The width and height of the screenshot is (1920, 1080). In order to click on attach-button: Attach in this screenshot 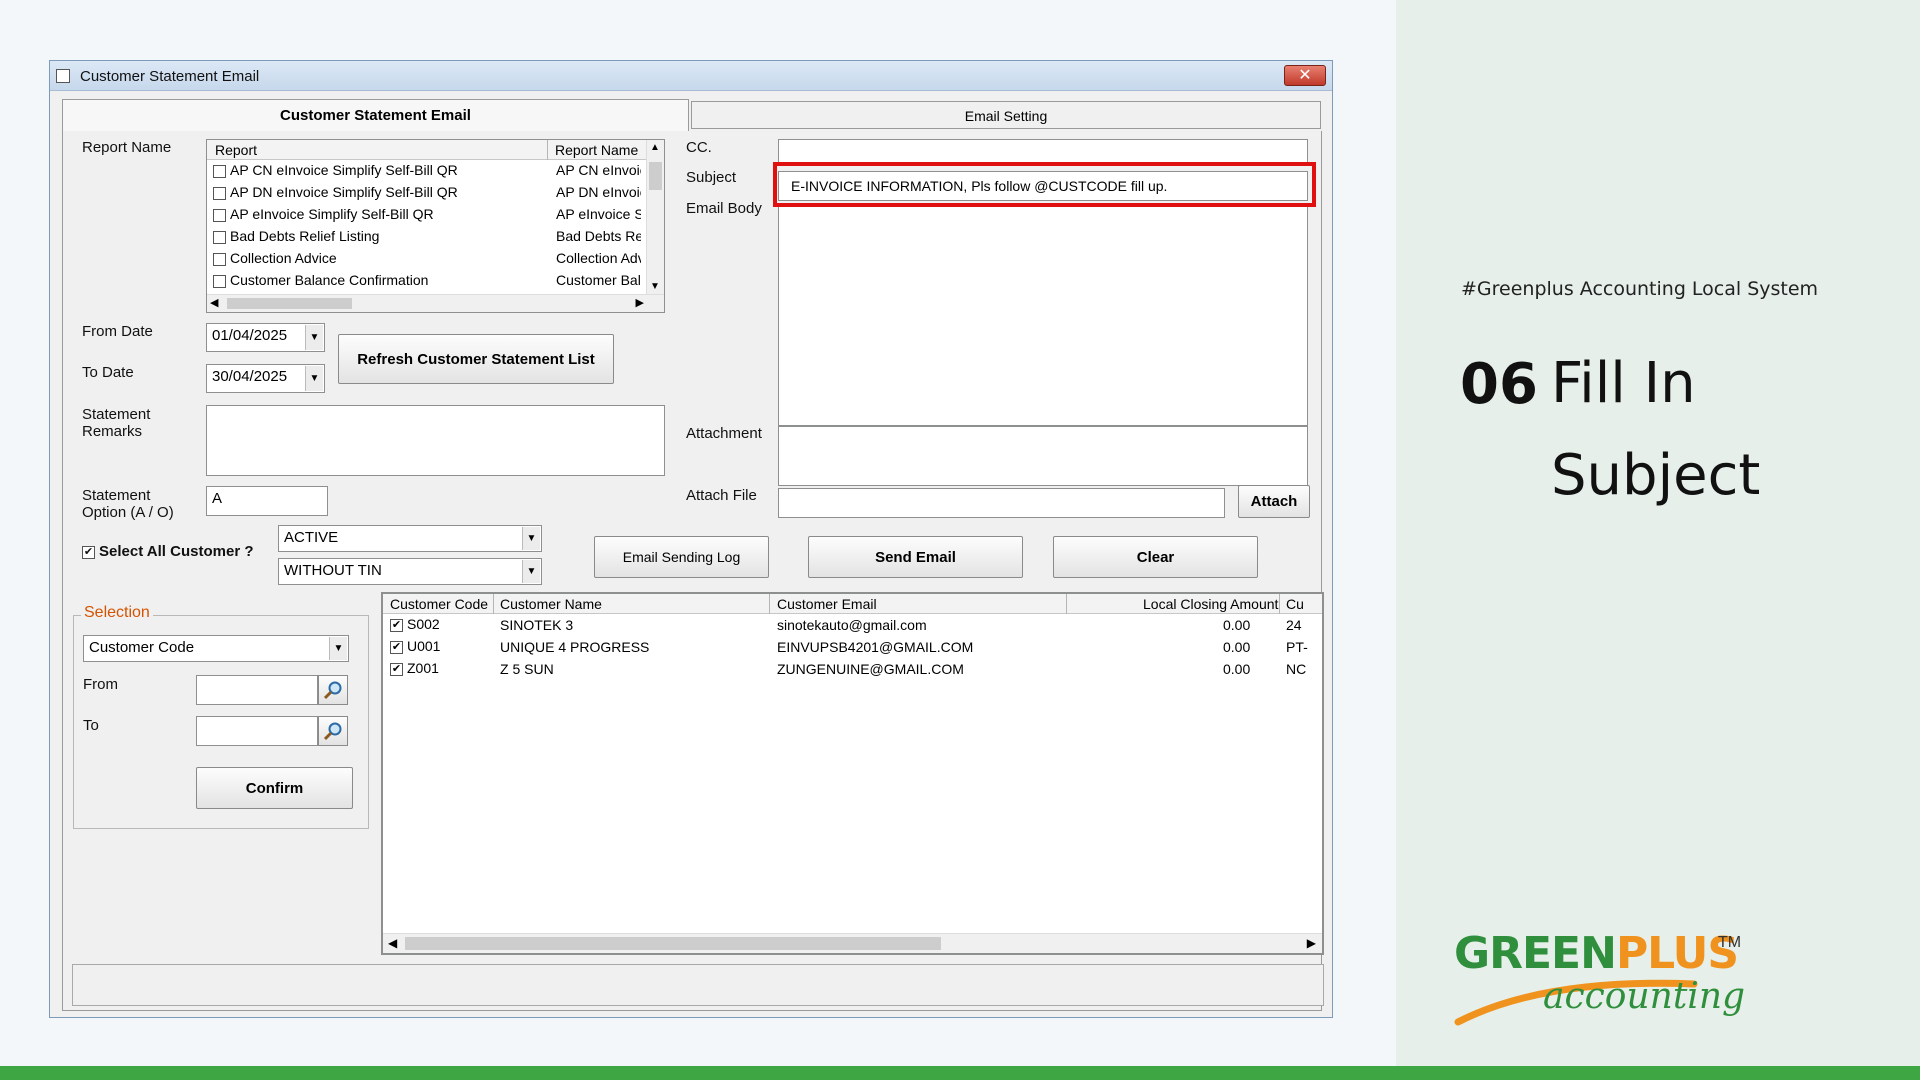, I will do `click(1274, 501)`.